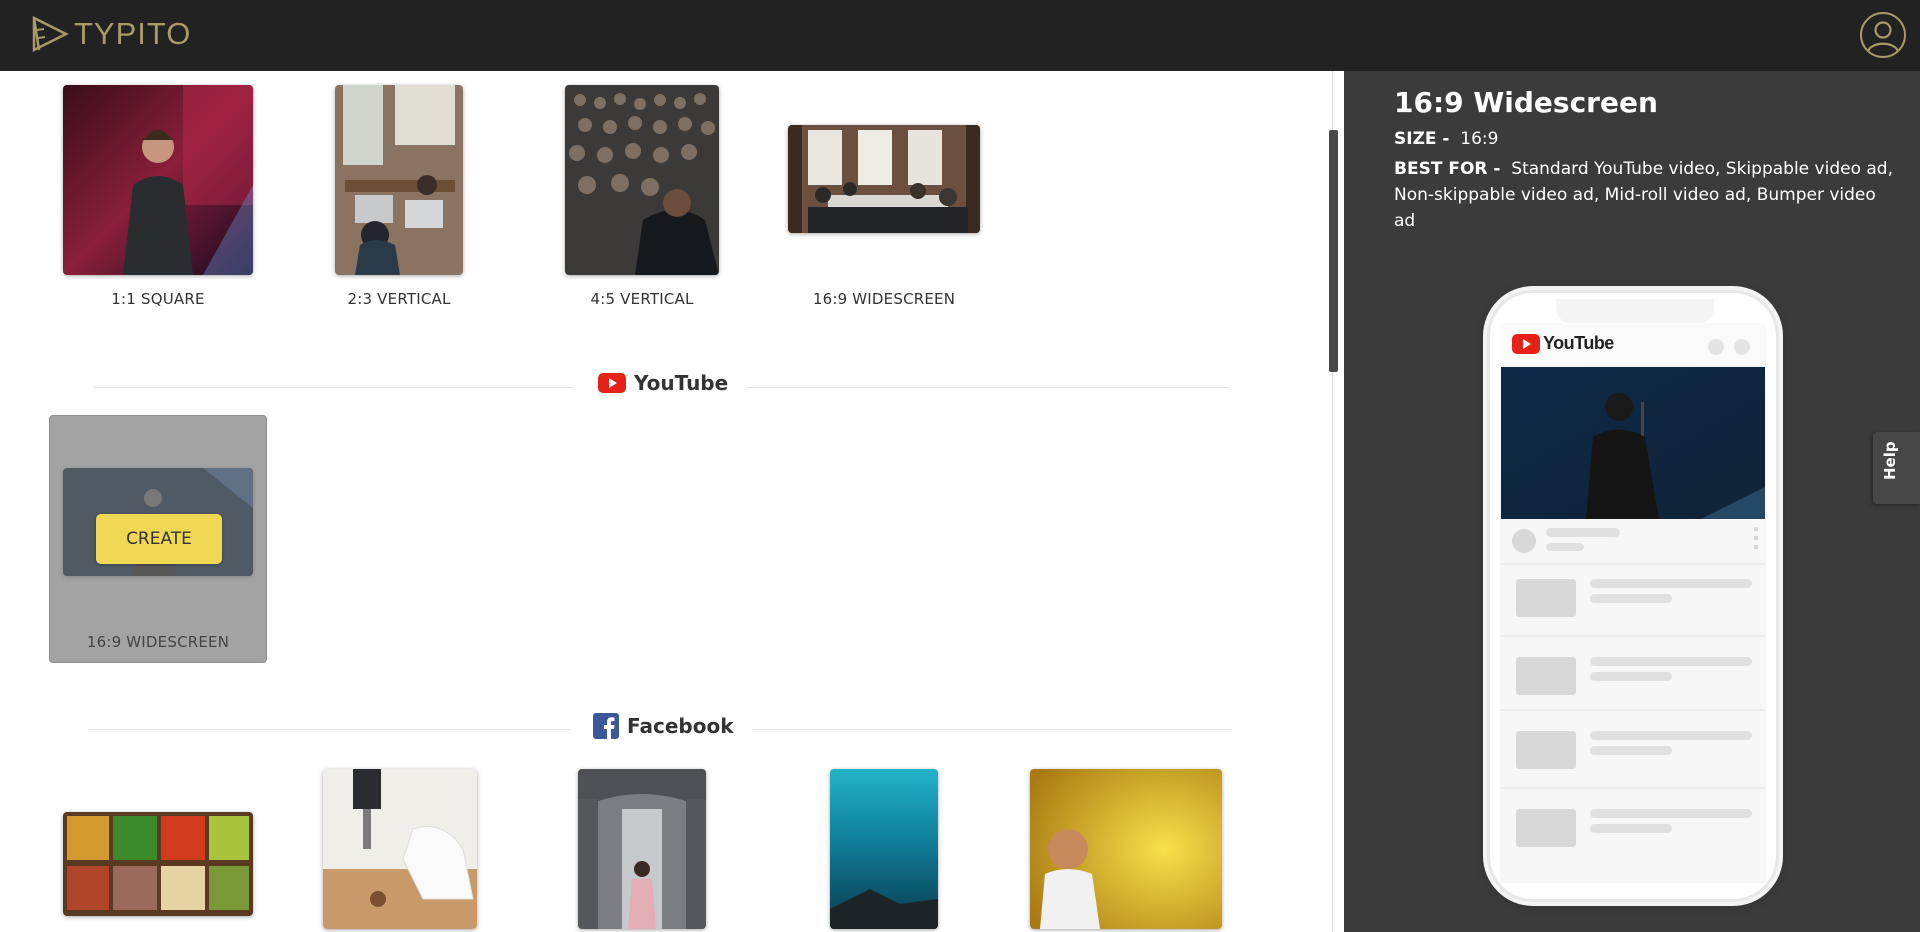  What do you see at coordinates (1524, 541) in the screenshot?
I see `avatar-placeholder` at bounding box center [1524, 541].